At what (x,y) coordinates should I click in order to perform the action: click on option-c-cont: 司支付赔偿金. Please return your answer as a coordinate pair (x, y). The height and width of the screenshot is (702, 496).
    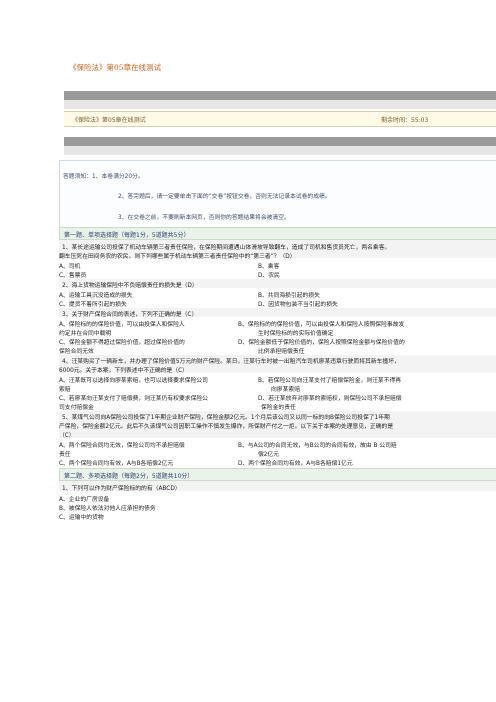
    Looking at the image, I should click on (76, 408).